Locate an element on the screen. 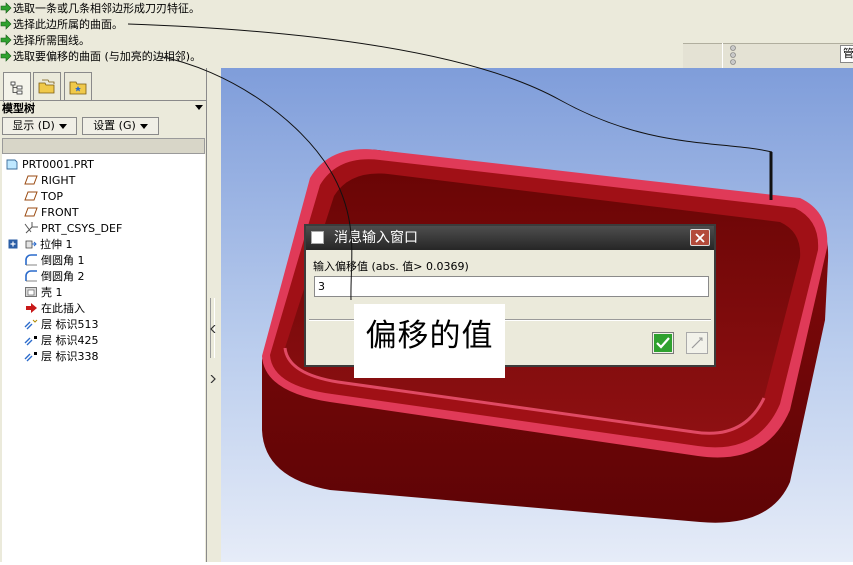  tree-item-round-2: 倒圆角 2 is located at coordinates (54, 276).